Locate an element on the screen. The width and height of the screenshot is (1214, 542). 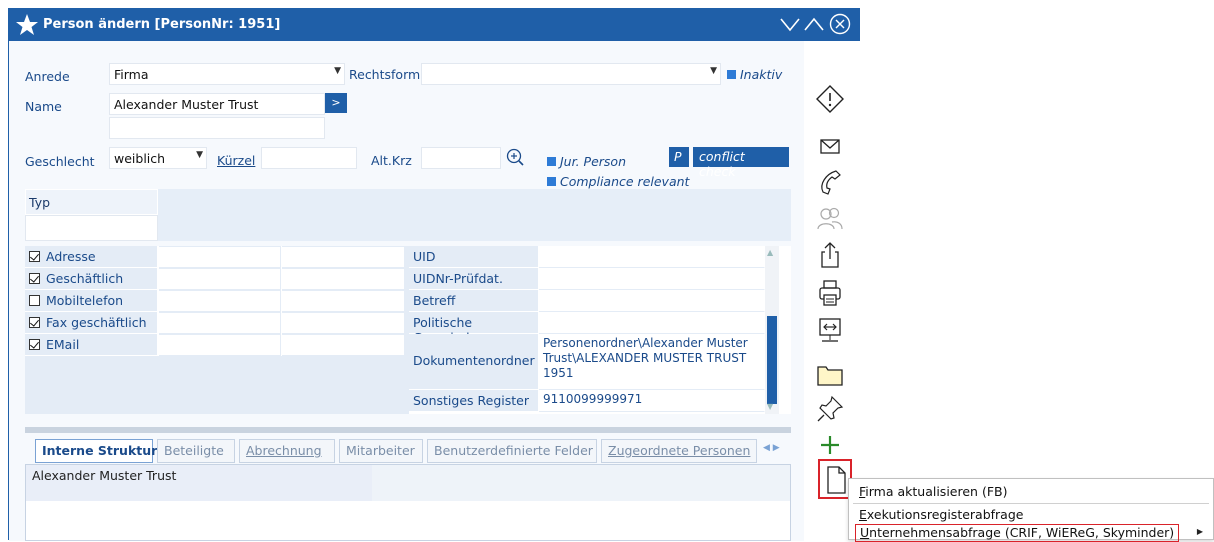
document-button is located at coordinates (835, 479).